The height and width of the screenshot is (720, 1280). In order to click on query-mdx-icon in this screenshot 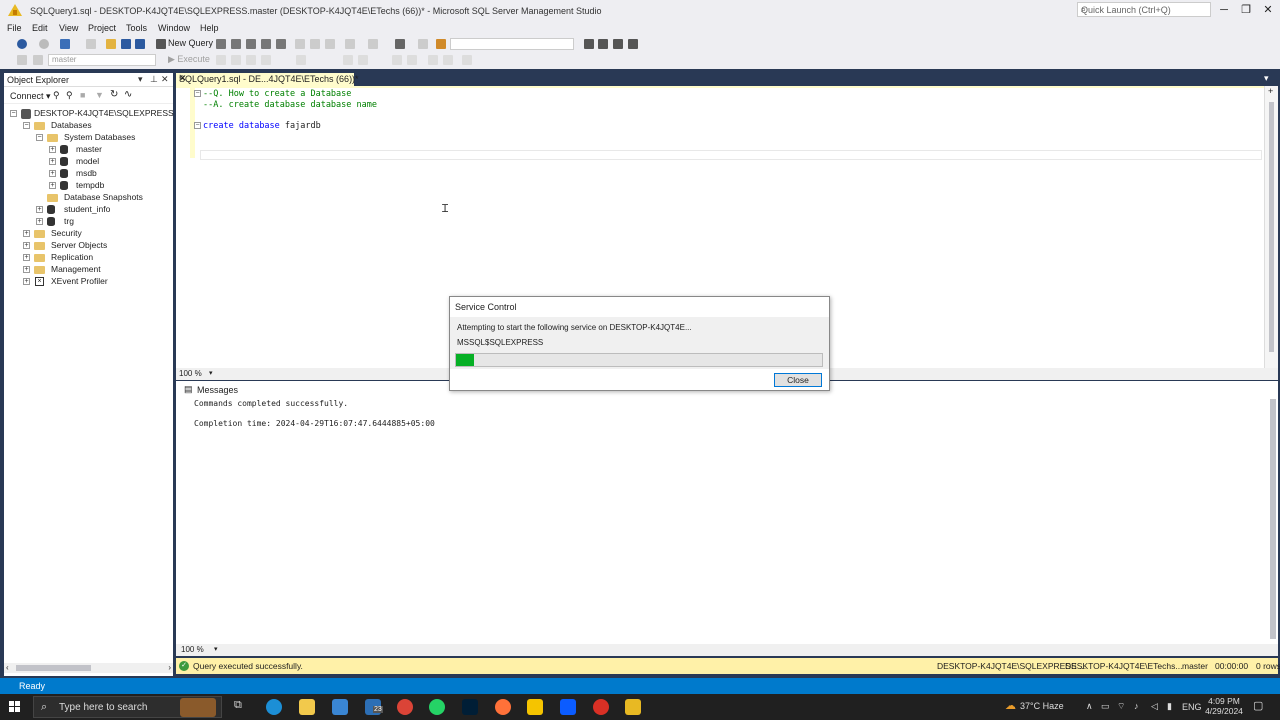, I will do `click(221, 44)`.